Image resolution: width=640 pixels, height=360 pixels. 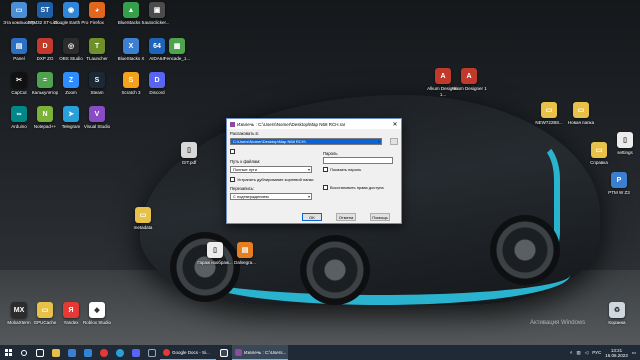 I want to click on folder-icon-2: ▭, so click(x=549, y=110).